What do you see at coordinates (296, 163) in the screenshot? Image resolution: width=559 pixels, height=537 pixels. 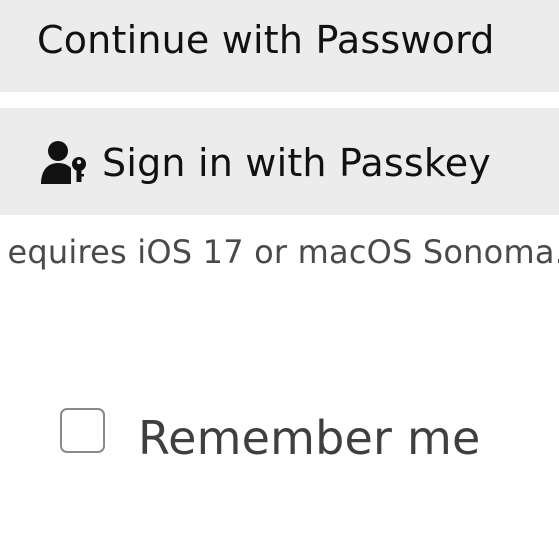 I see `sign-in-with-passkey-label: Sign in with Passkey` at bounding box center [296, 163].